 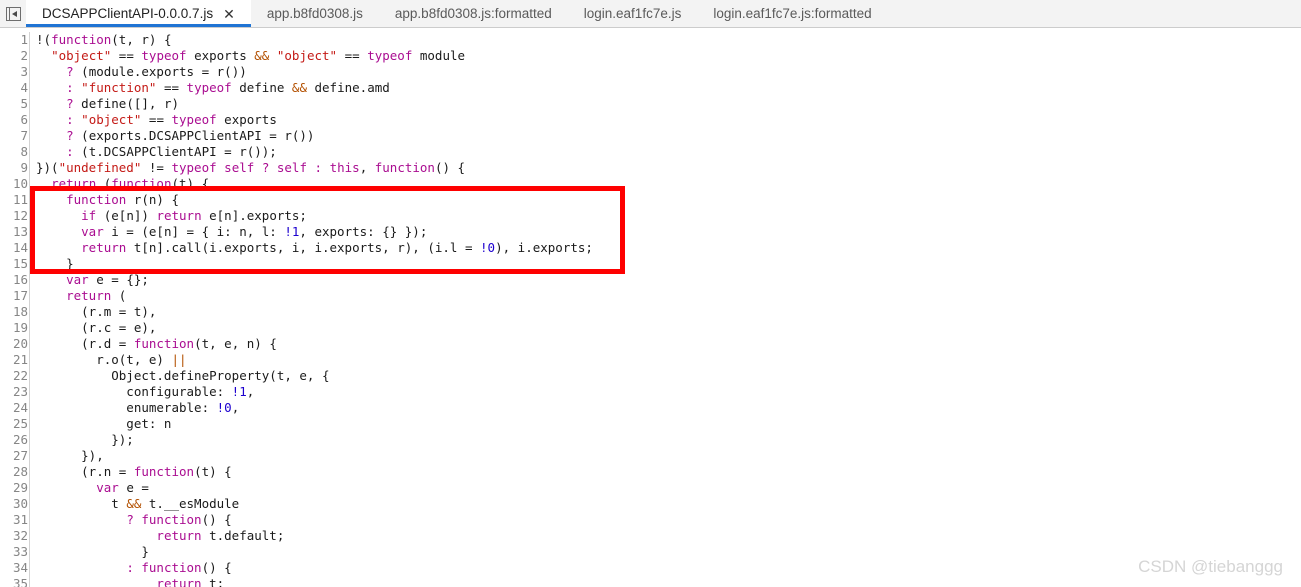 What do you see at coordinates (96, 327) in the screenshot?
I see `token-plain: (r.c = e),` at bounding box center [96, 327].